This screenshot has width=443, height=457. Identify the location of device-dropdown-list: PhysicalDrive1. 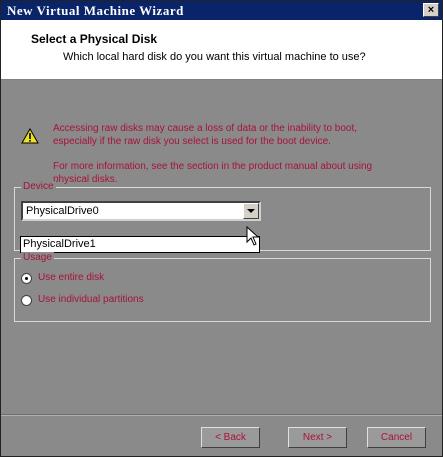
(140, 244).